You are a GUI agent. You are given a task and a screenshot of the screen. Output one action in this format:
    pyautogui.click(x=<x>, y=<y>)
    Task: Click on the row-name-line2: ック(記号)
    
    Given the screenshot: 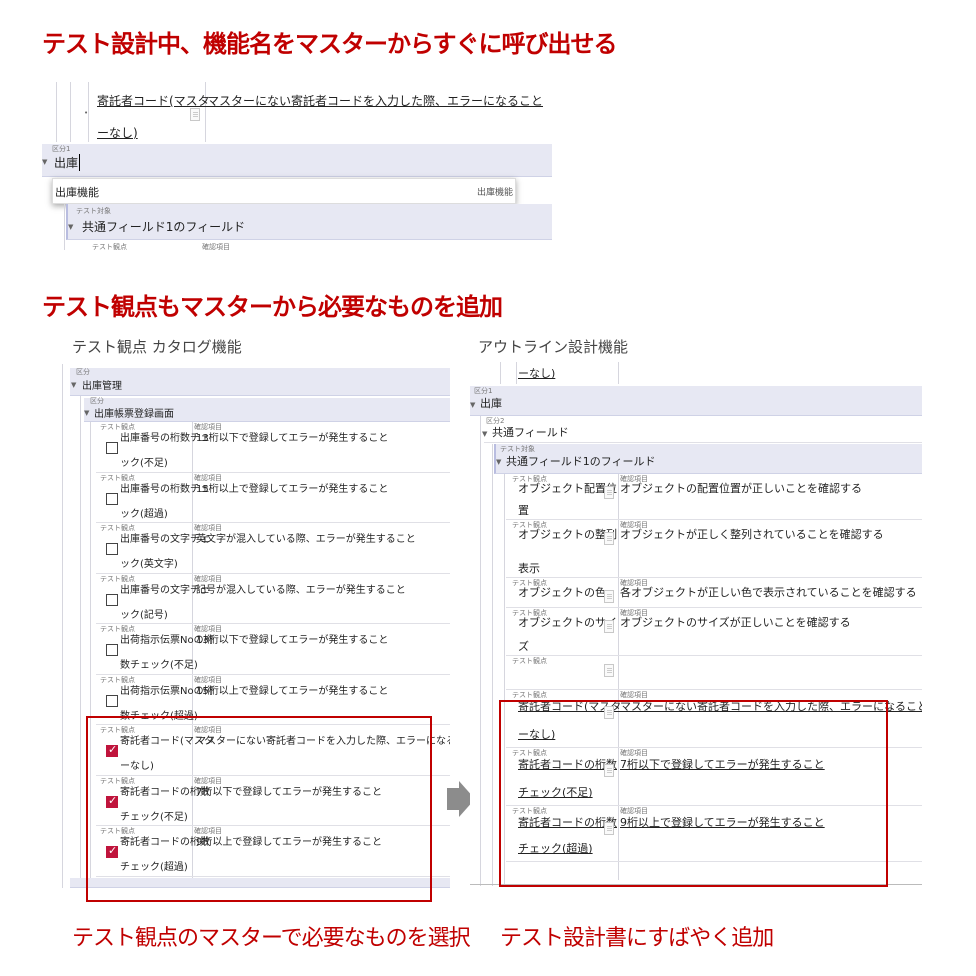 What is the action you would take?
    pyautogui.click(x=144, y=613)
    